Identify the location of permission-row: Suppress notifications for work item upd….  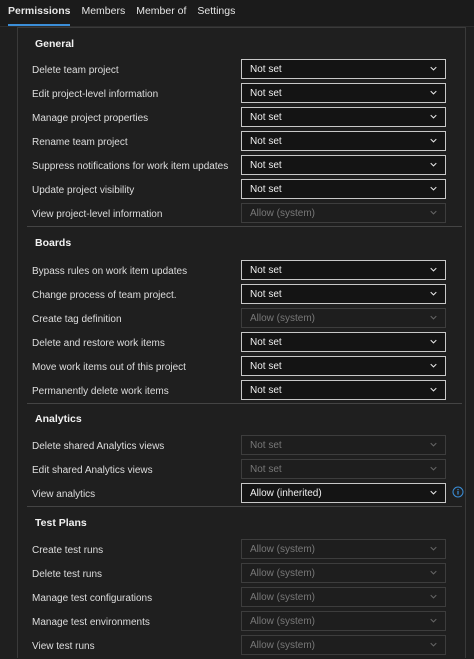
(242, 167).